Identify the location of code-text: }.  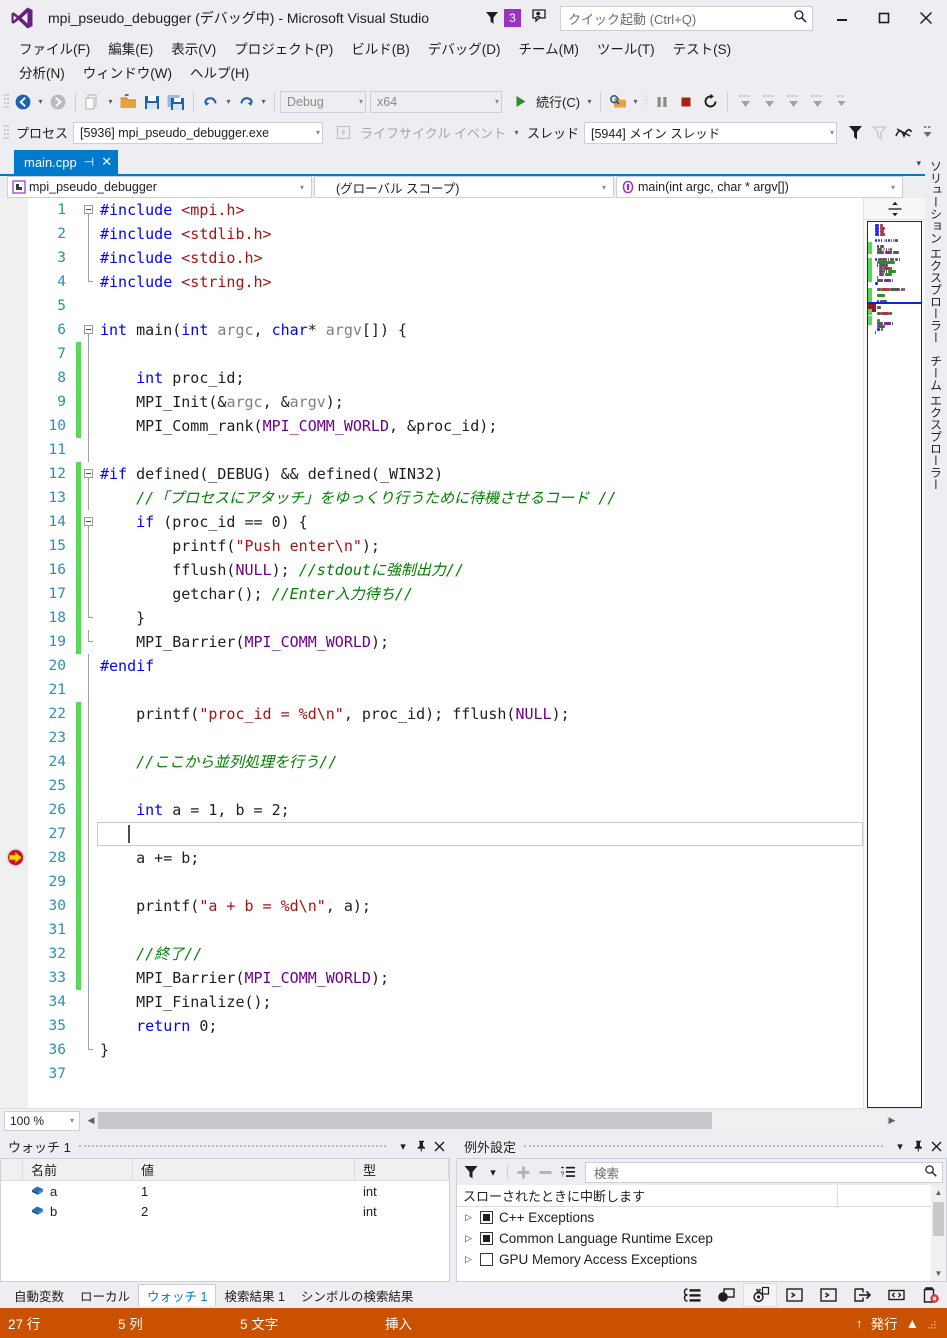
(480, 618).